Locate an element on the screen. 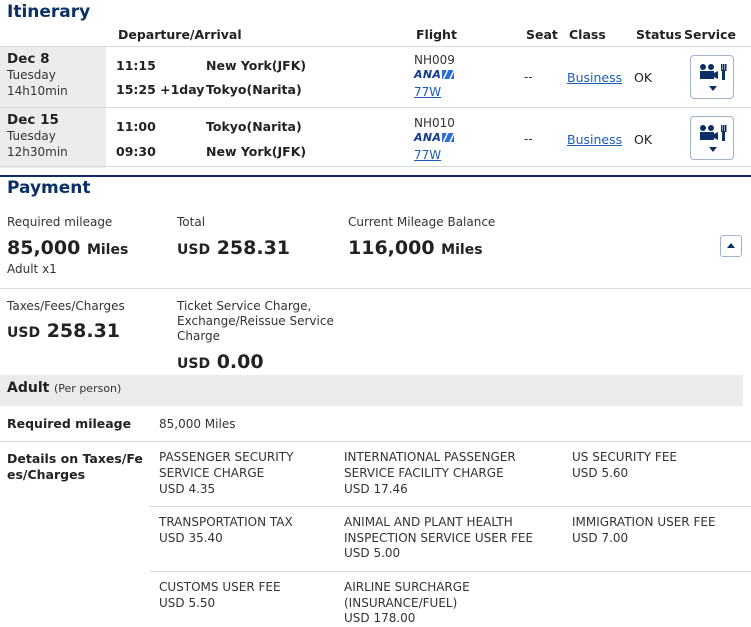 The width and height of the screenshot is (751, 627). header-service: Service is located at coordinates (710, 34).